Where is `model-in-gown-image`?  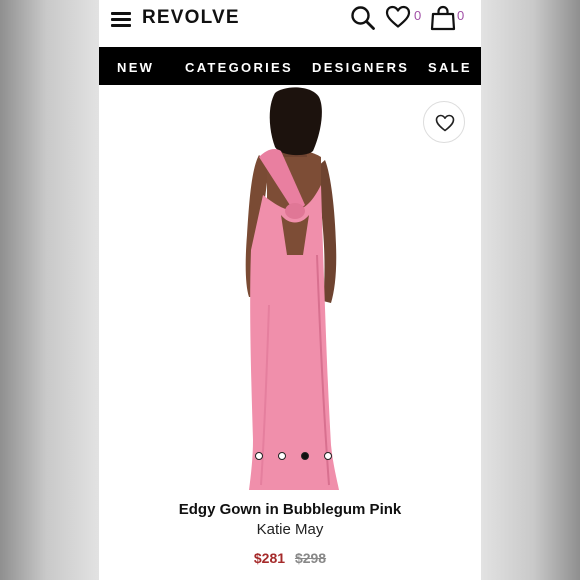
model-in-gown-image is located at coordinates (292, 288).